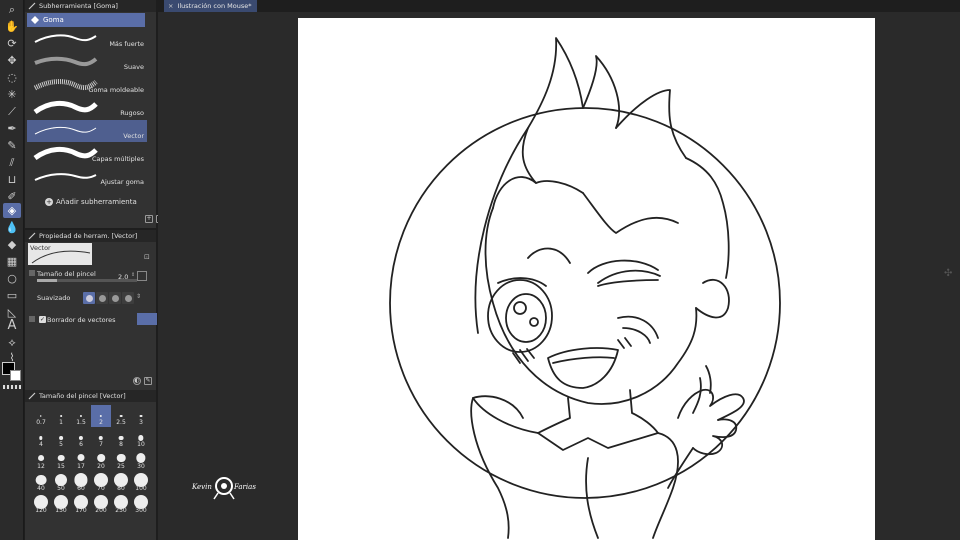  What do you see at coordinates (81, 504) in the screenshot?
I see `brush-size-option: 170` at bounding box center [81, 504].